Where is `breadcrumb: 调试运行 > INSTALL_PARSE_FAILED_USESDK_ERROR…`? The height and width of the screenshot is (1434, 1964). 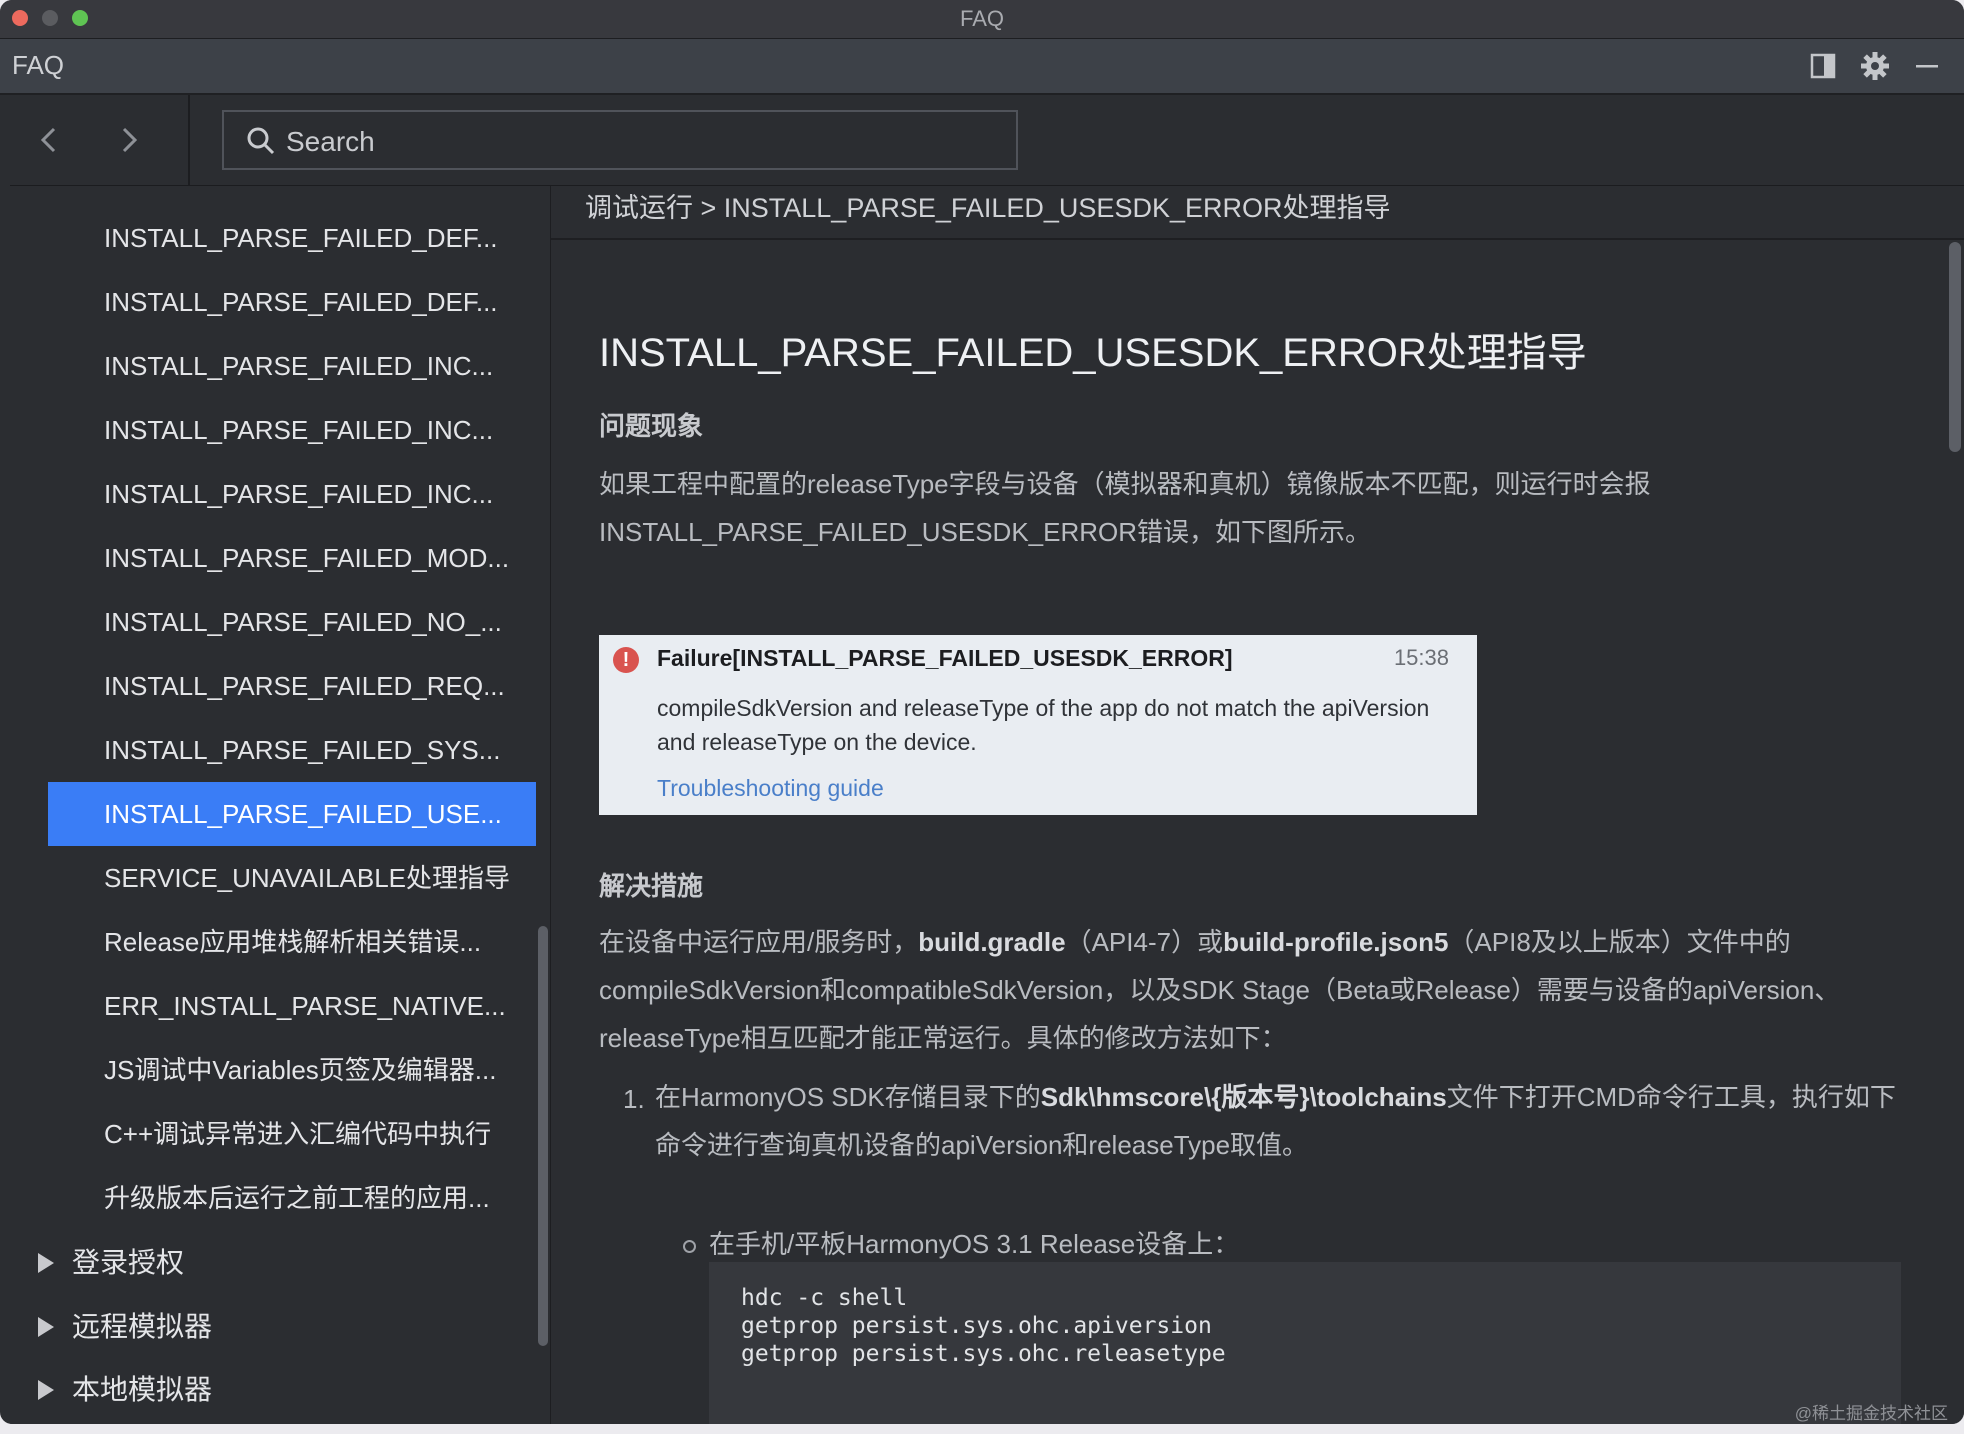
breadcrumb: 调试运行 > INSTALL_PARSE_FAILED_USESDK_ERROR… is located at coordinates (1257, 213).